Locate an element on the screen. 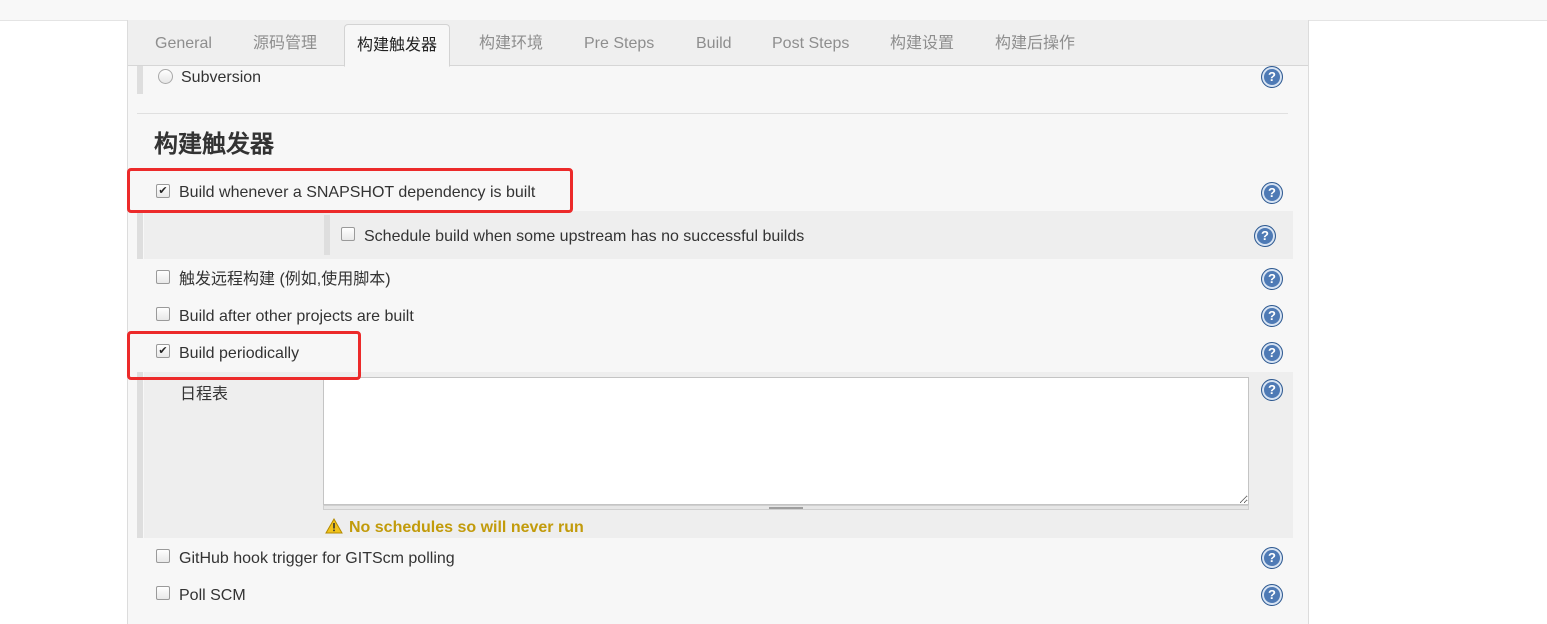 Image resolution: width=1547 pixels, height=624 pixels. upstream-no-success-checkbox is located at coordinates (348, 234).